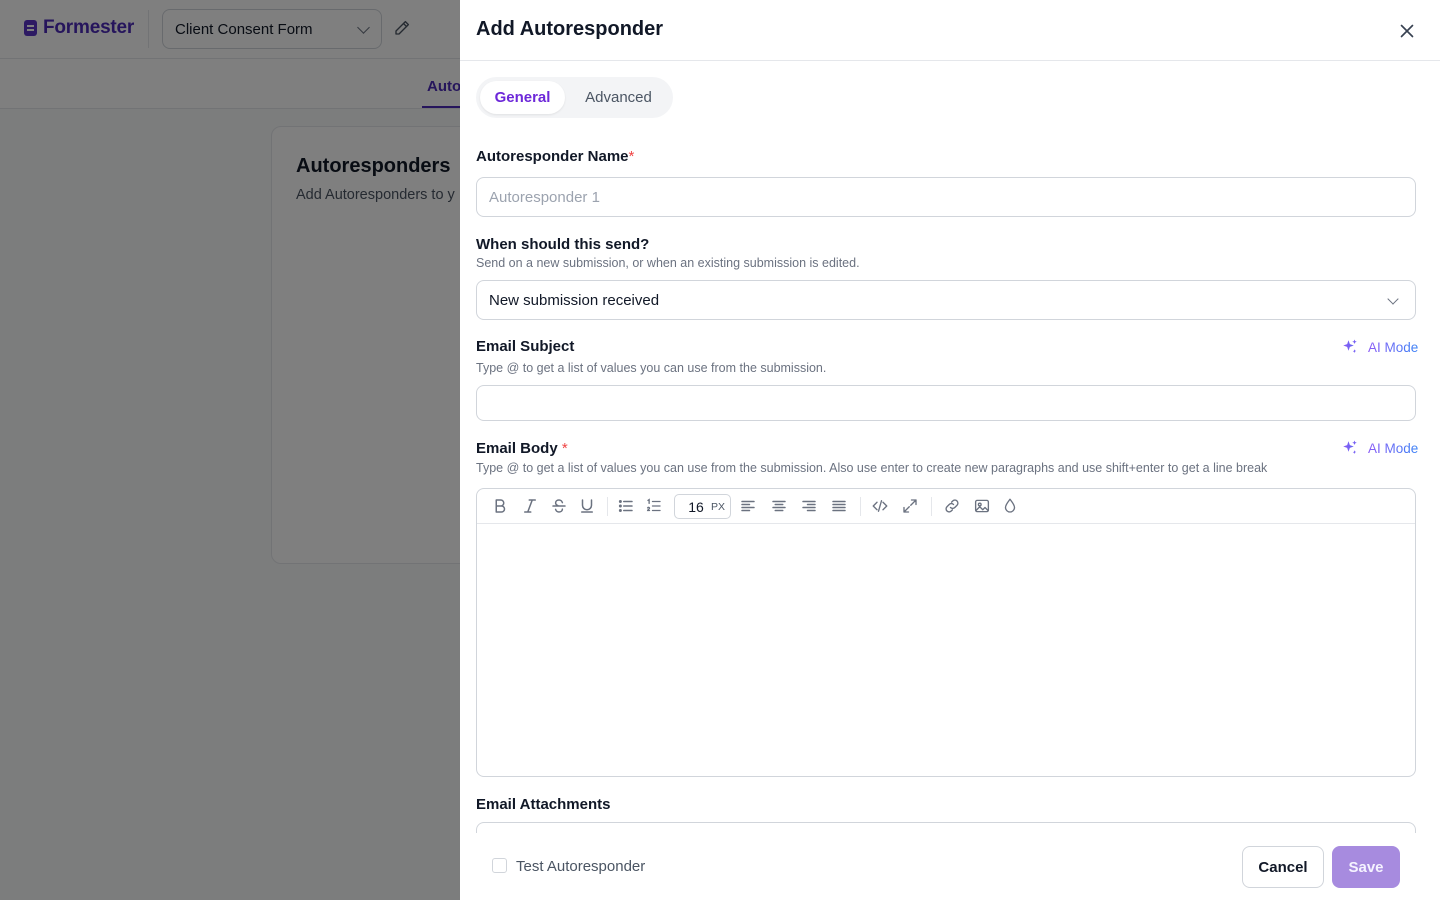  What do you see at coordinates (779, 506) in the screenshot?
I see `align-center-icon` at bounding box center [779, 506].